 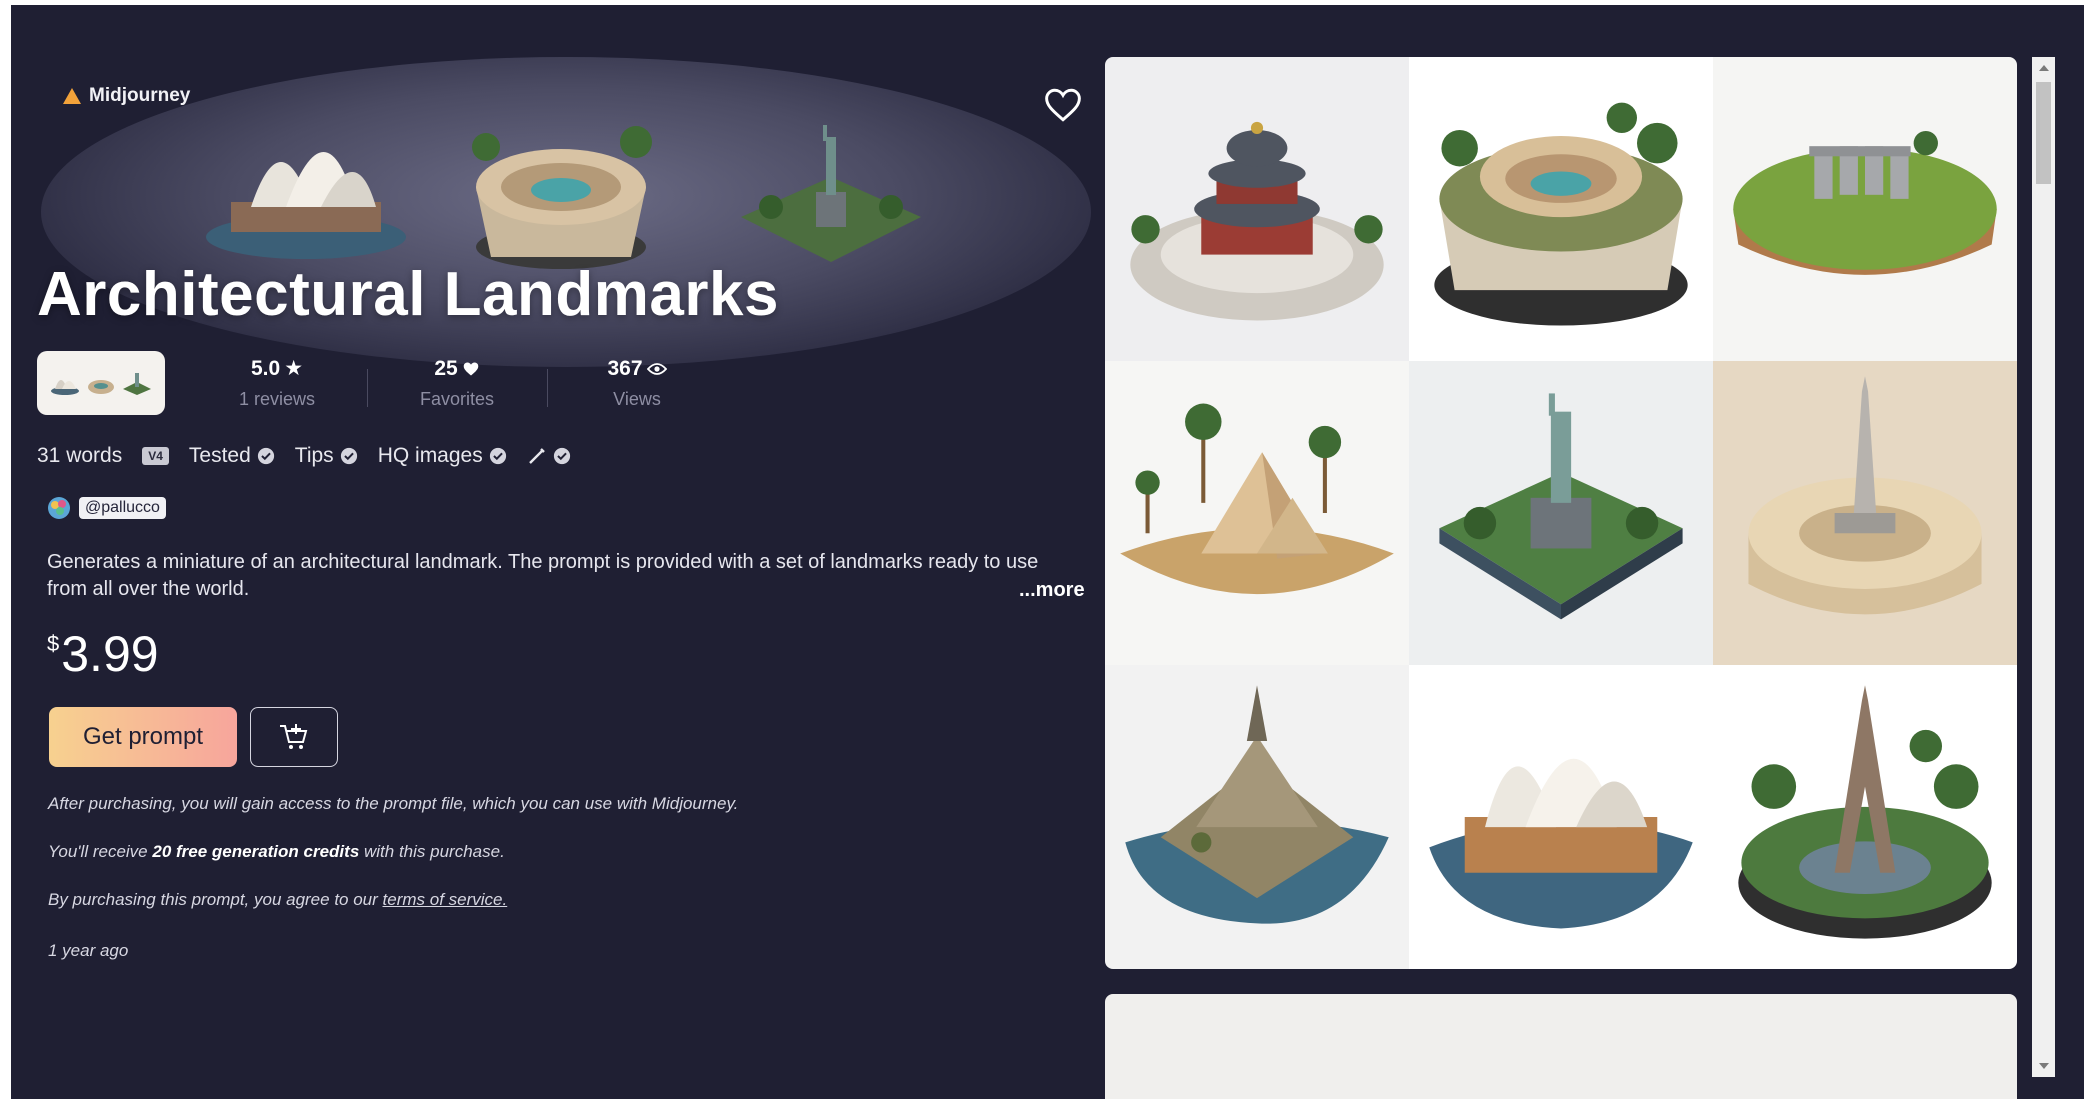 I want to click on page-scrollbar, so click(x=2043, y=567).